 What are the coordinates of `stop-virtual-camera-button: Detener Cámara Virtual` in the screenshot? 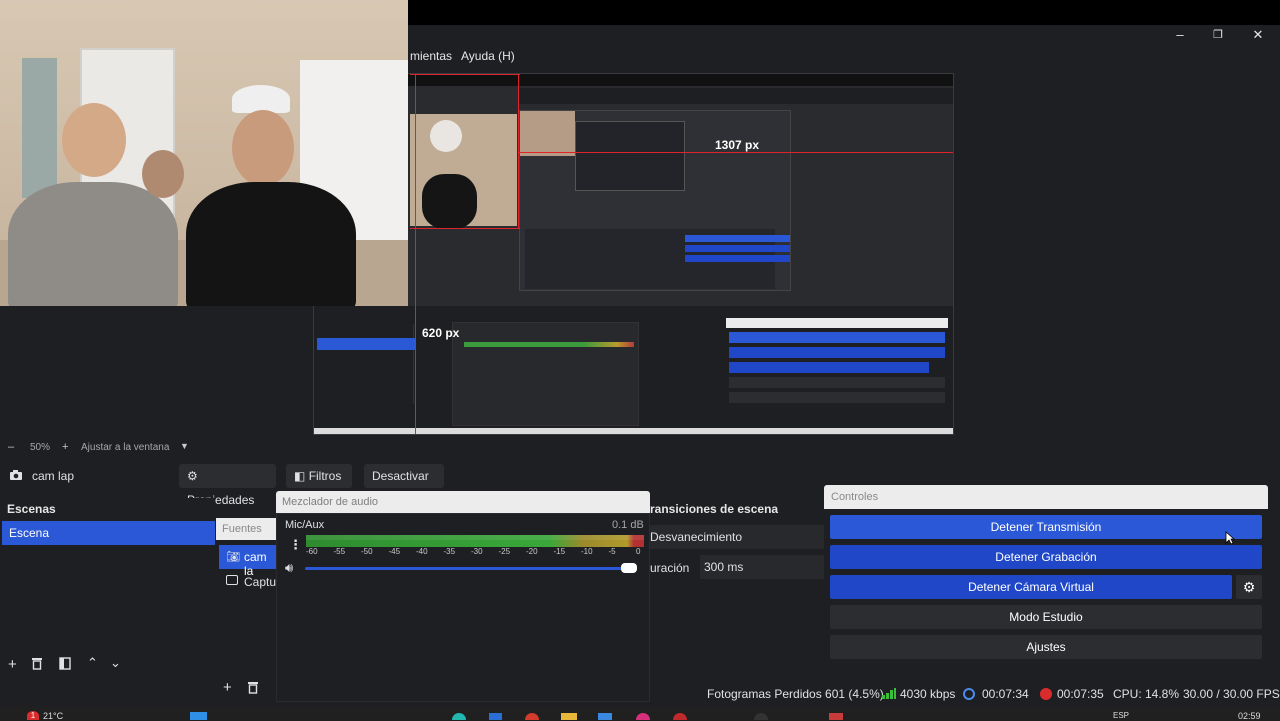 It's located at (1031, 587).